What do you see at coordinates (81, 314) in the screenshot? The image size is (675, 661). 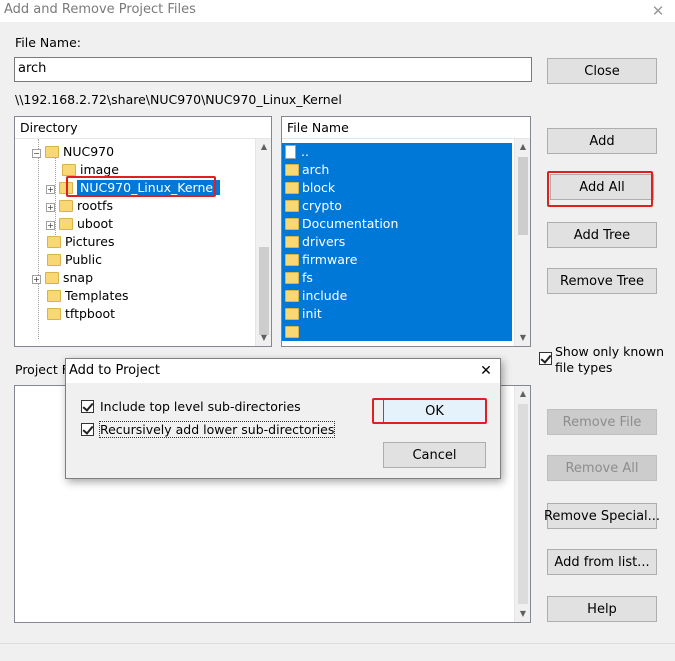 I see `tree-item-tftpboot: tftpboot` at bounding box center [81, 314].